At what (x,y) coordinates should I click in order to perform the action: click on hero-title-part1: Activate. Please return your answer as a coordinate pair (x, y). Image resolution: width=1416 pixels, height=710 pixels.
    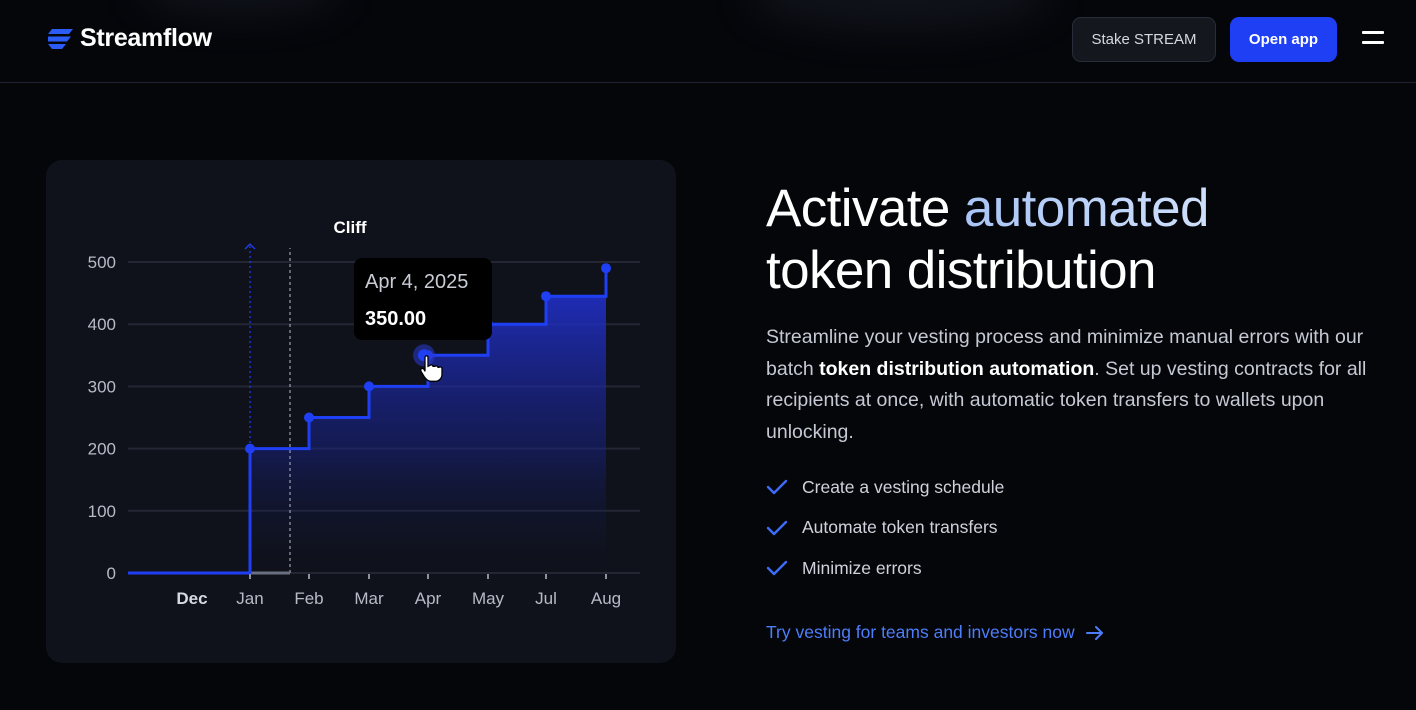
    Looking at the image, I should click on (865, 208).